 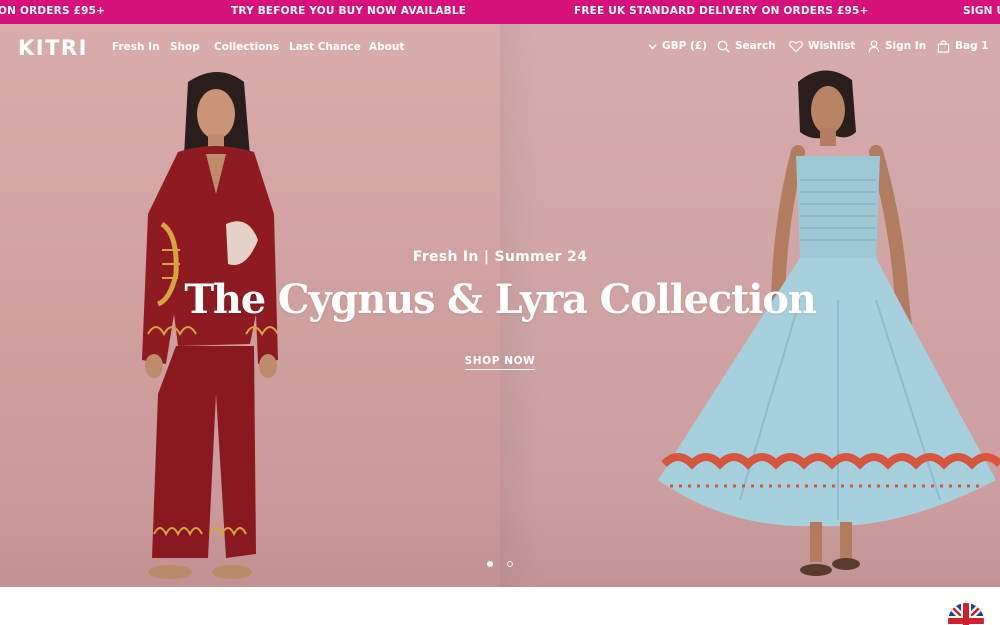 I want to click on hero-cta: SHOP NOW, so click(x=500, y=359).